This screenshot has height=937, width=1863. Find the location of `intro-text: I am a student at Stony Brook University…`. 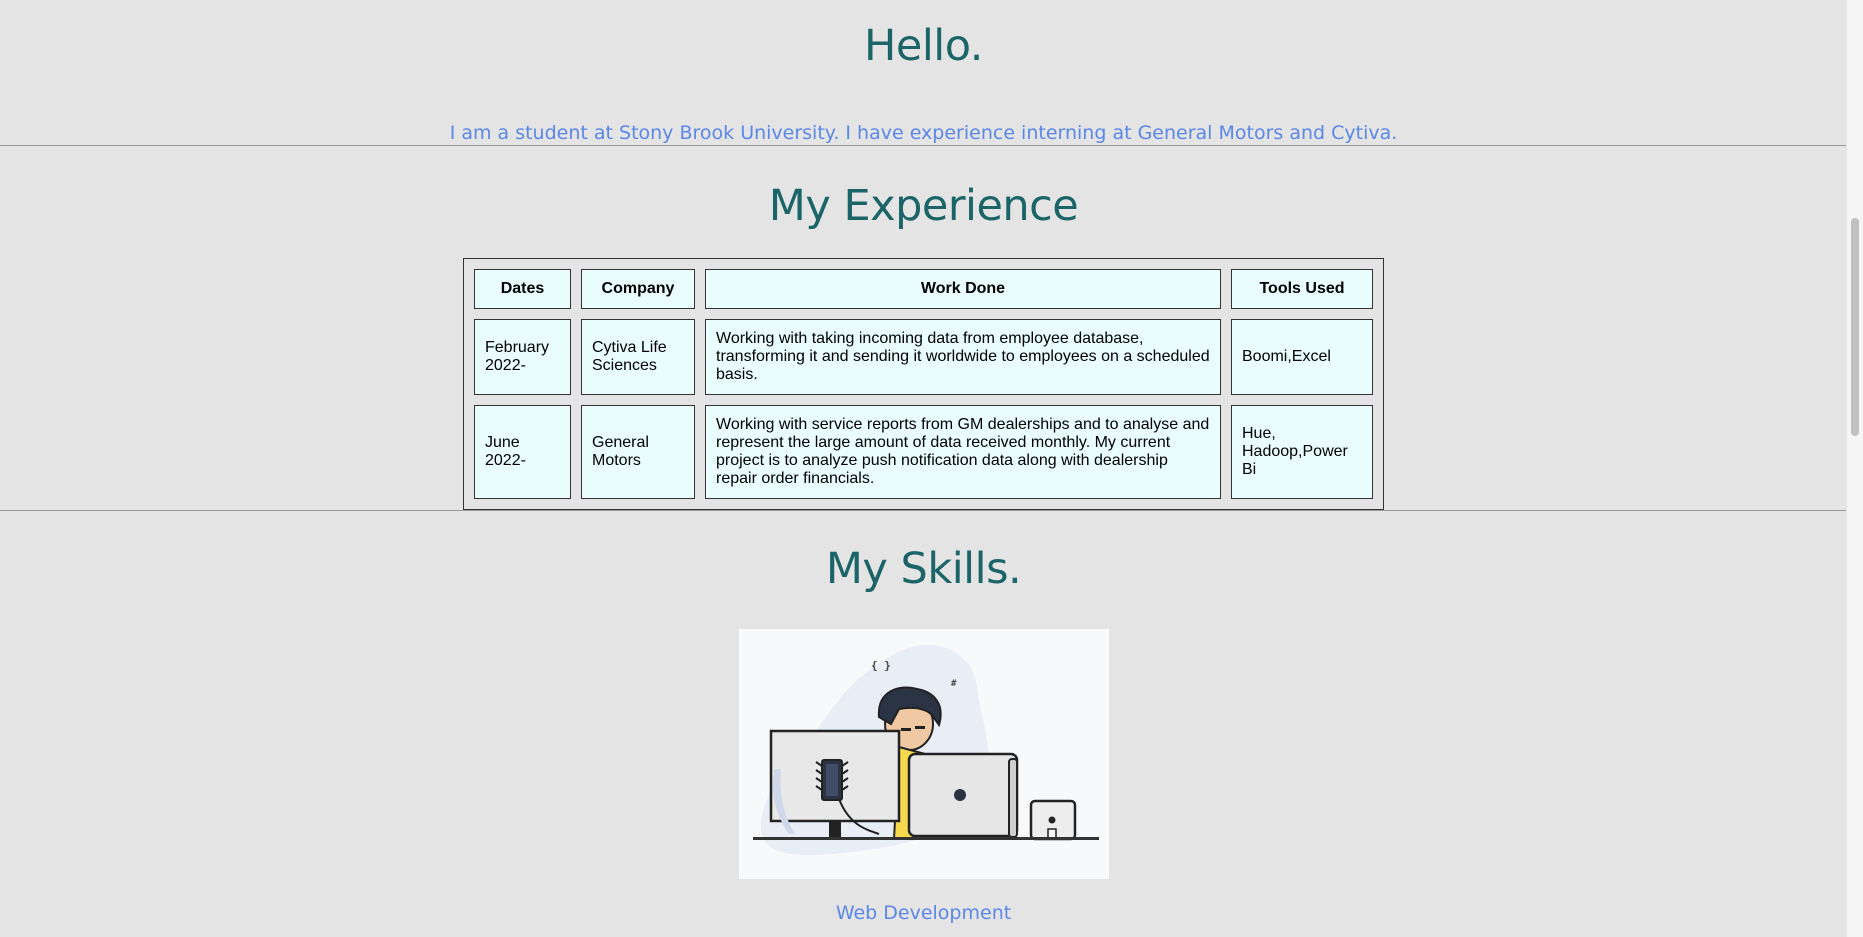

intro-text: I am a student at Stony Brook University… is located at coordinates (923, 133).